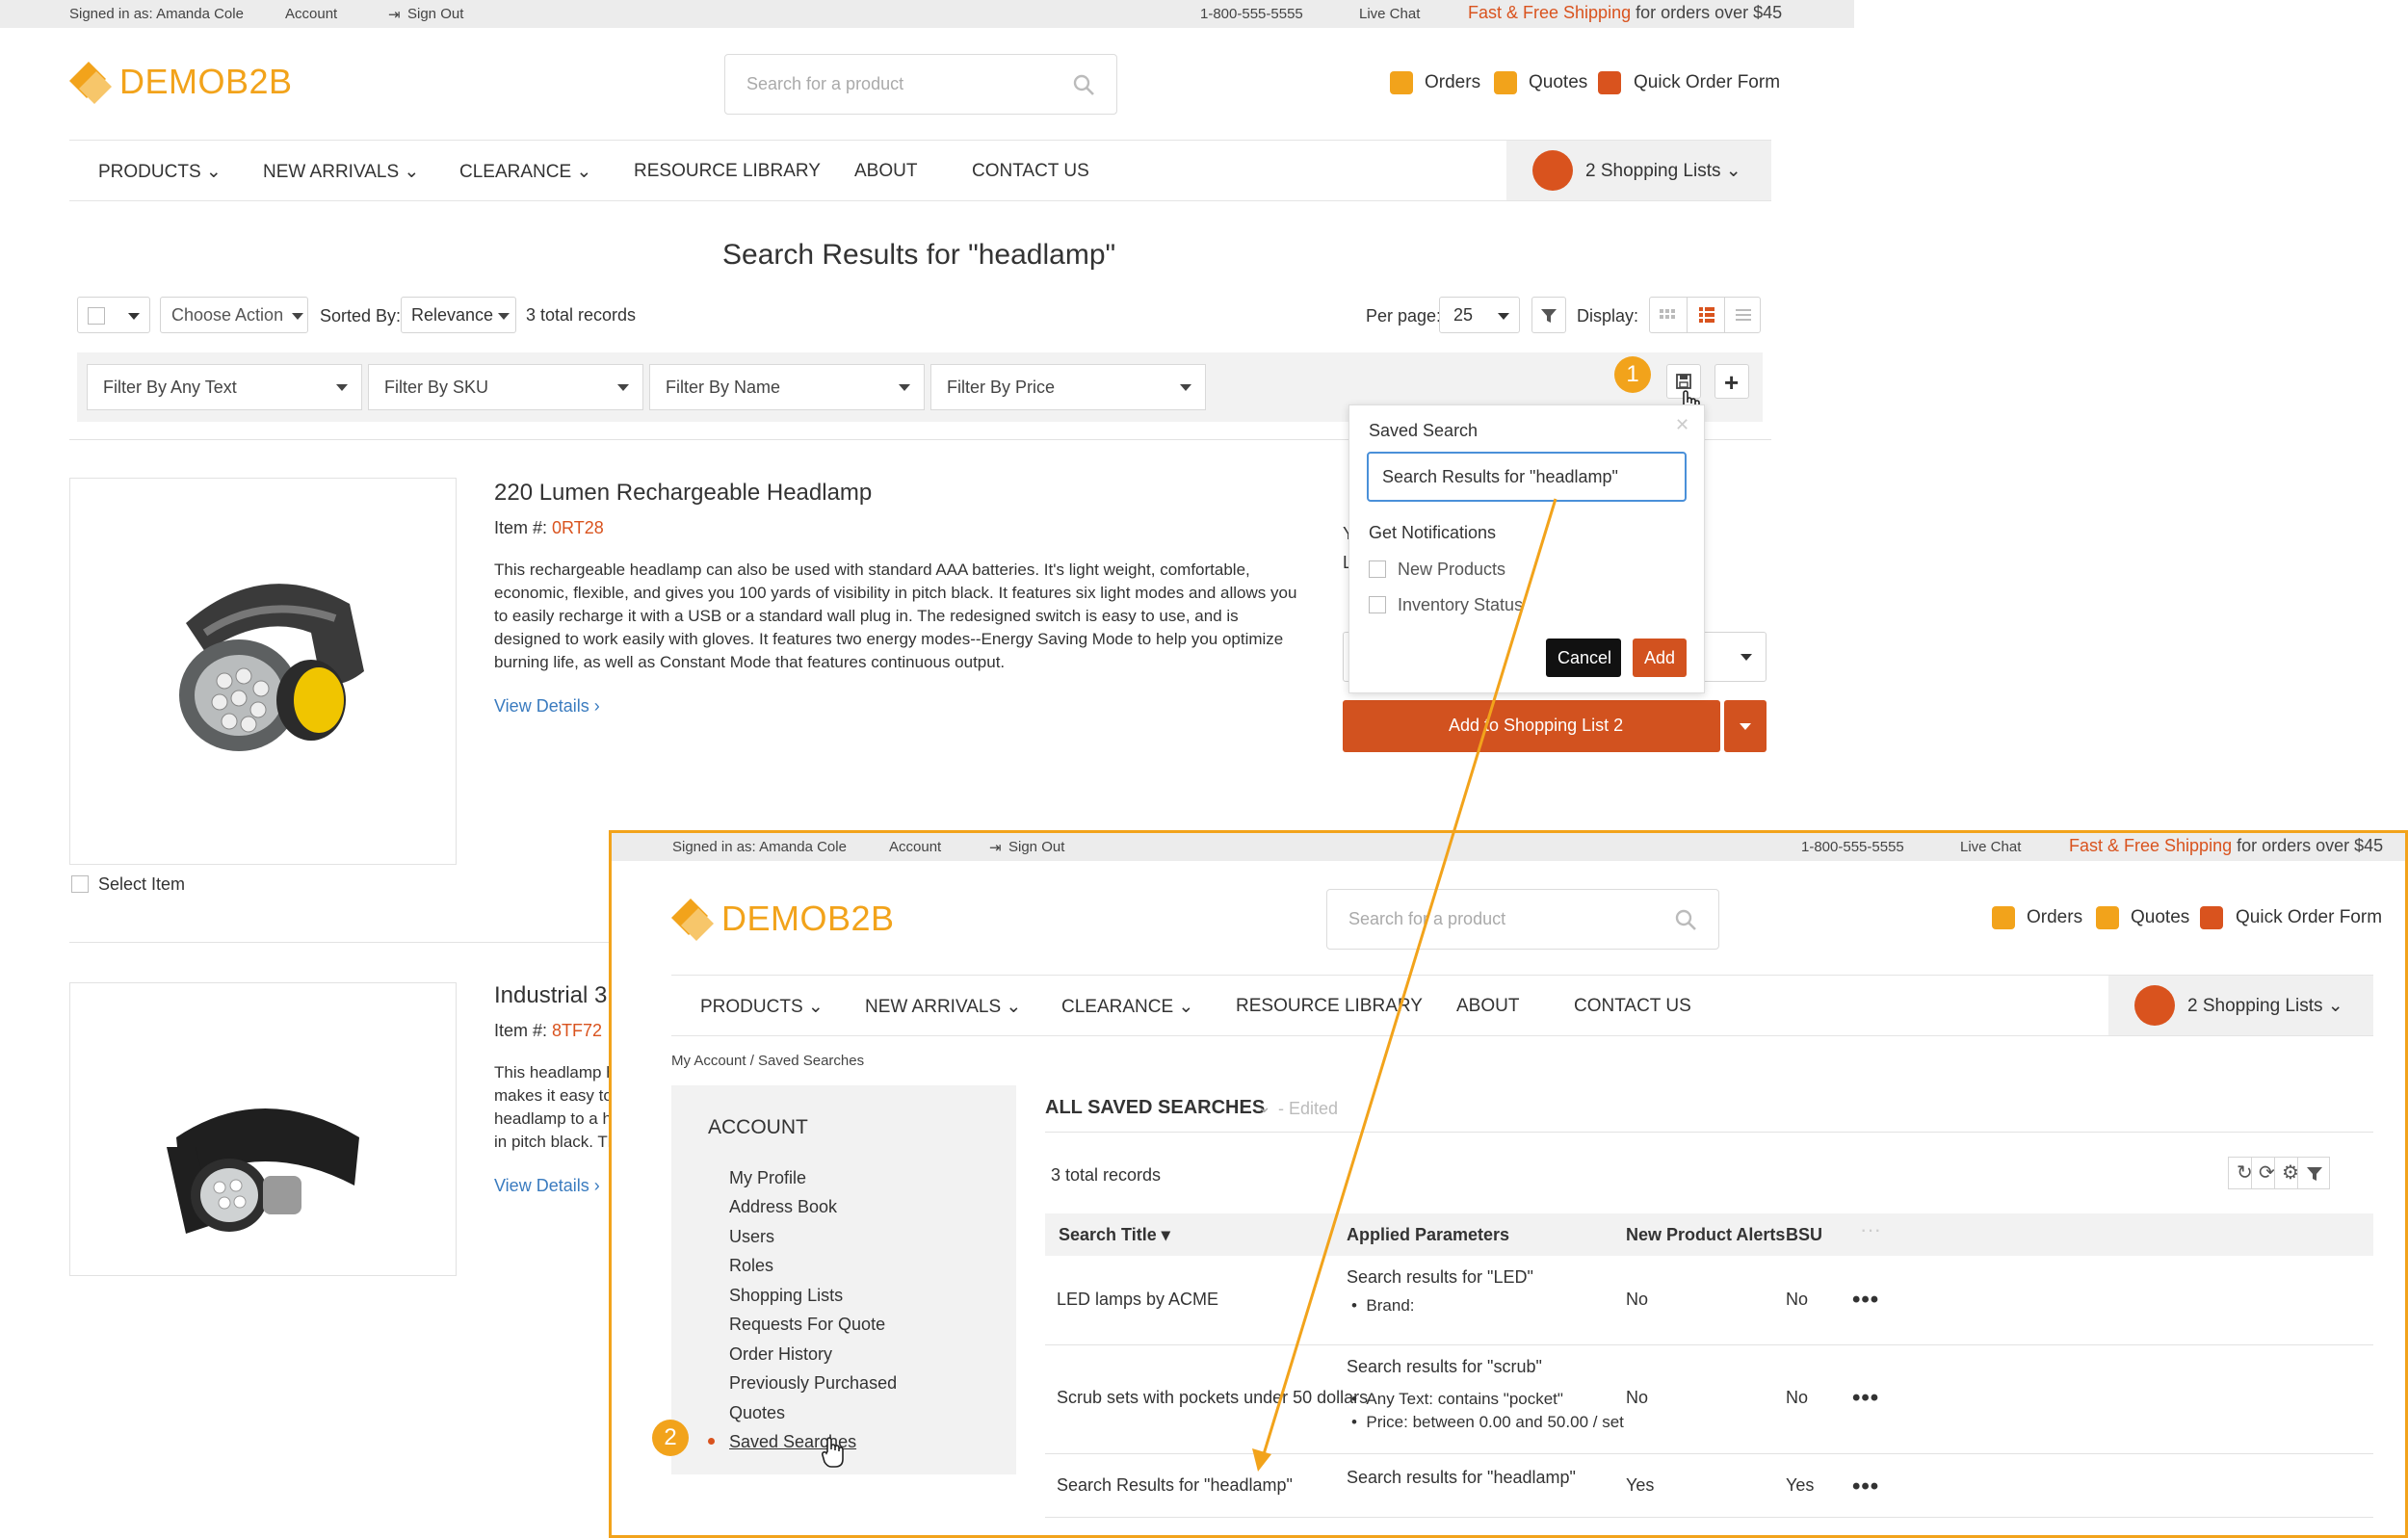 The height and width of the screenshot is (1538, 2408). I want to click on sidebar-item-shopping-lists: Shopping Lists, so click(786, 1296).